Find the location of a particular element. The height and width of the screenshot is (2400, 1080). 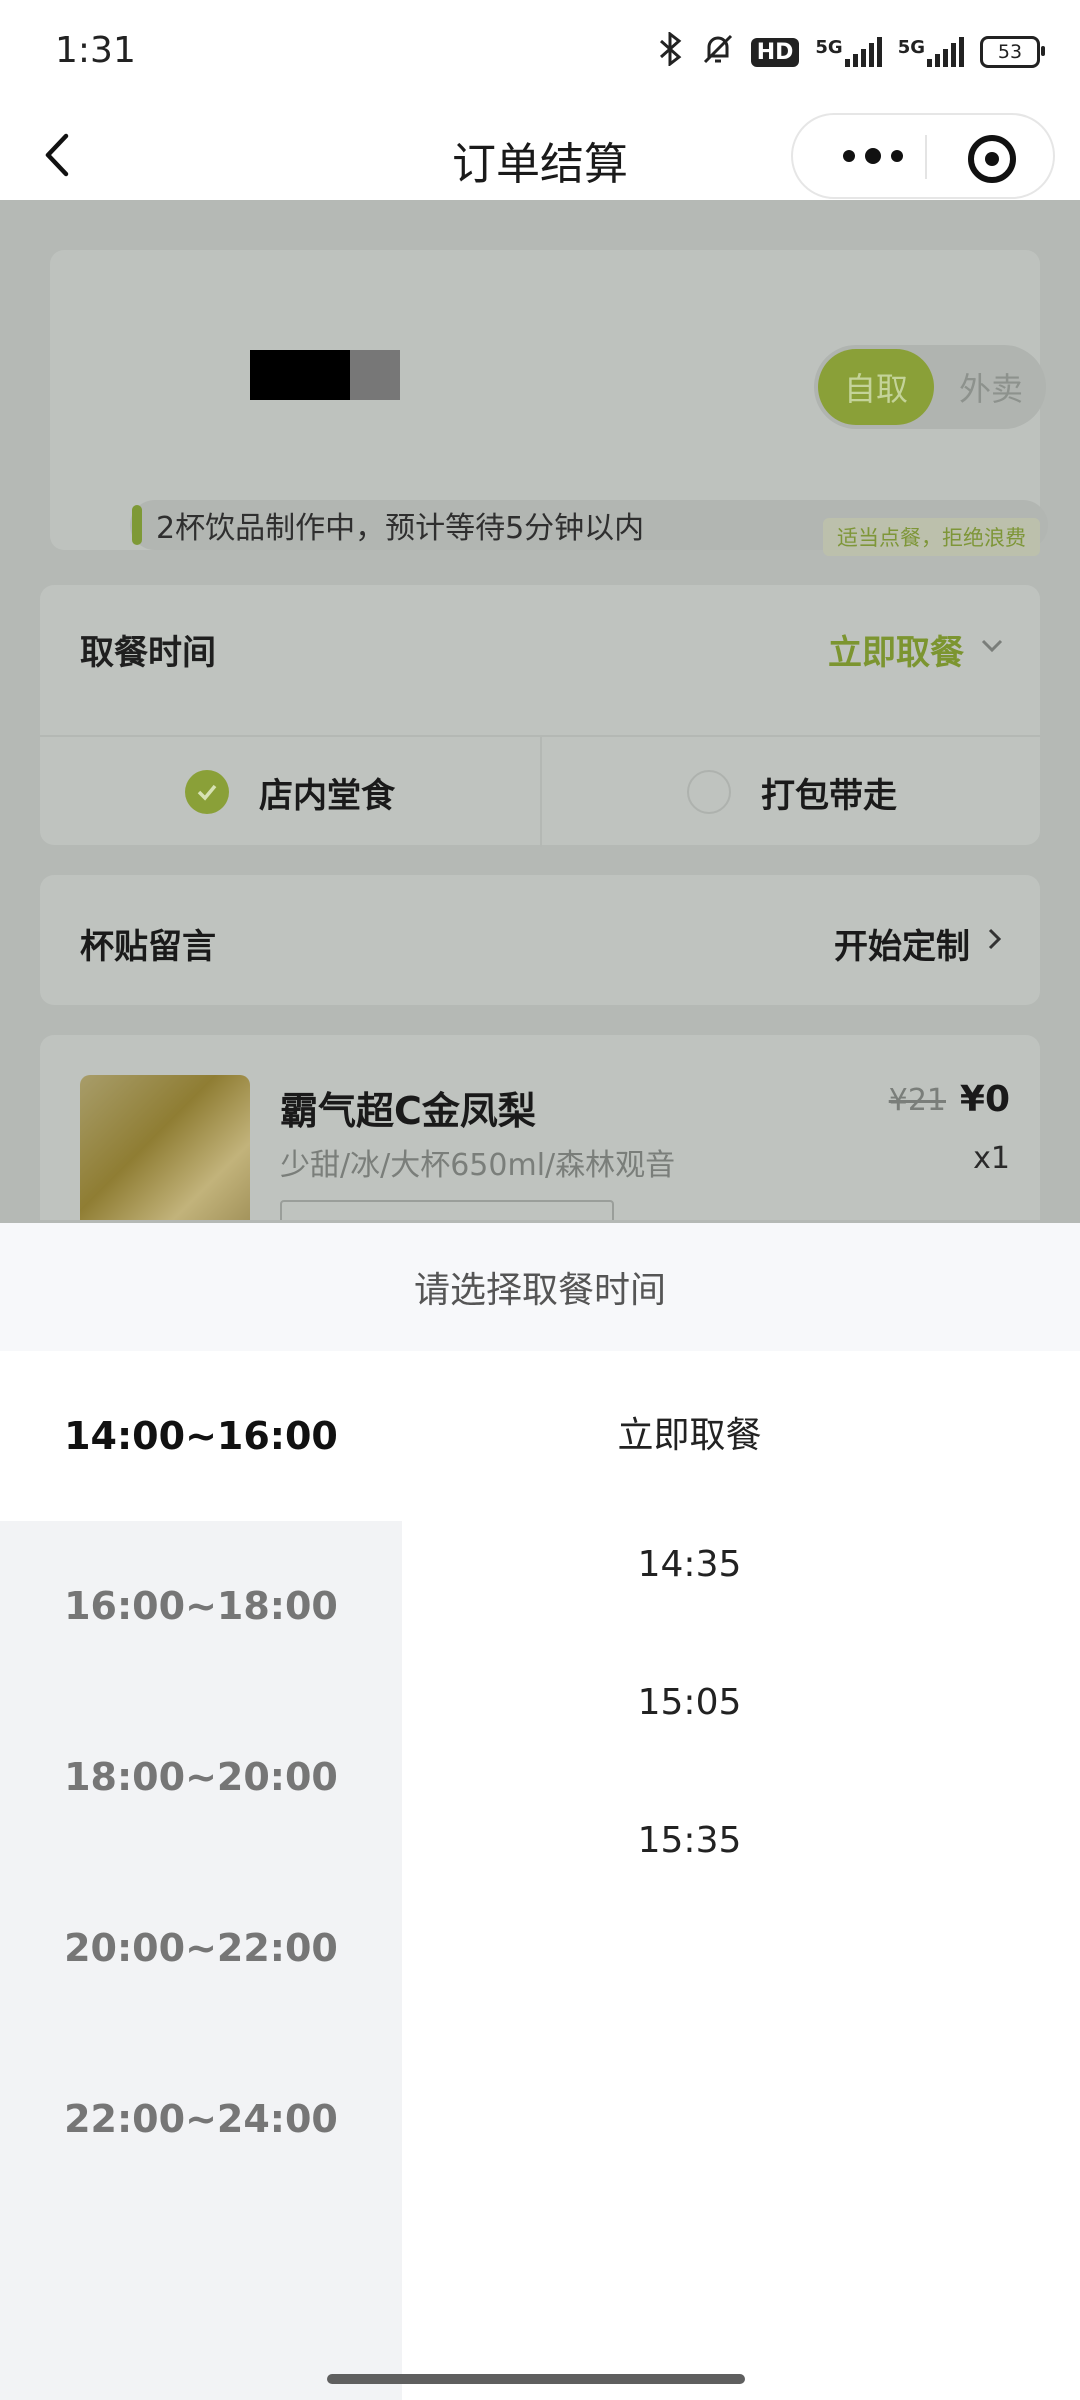

more-dots-icon is located at coordinates (873, 156).